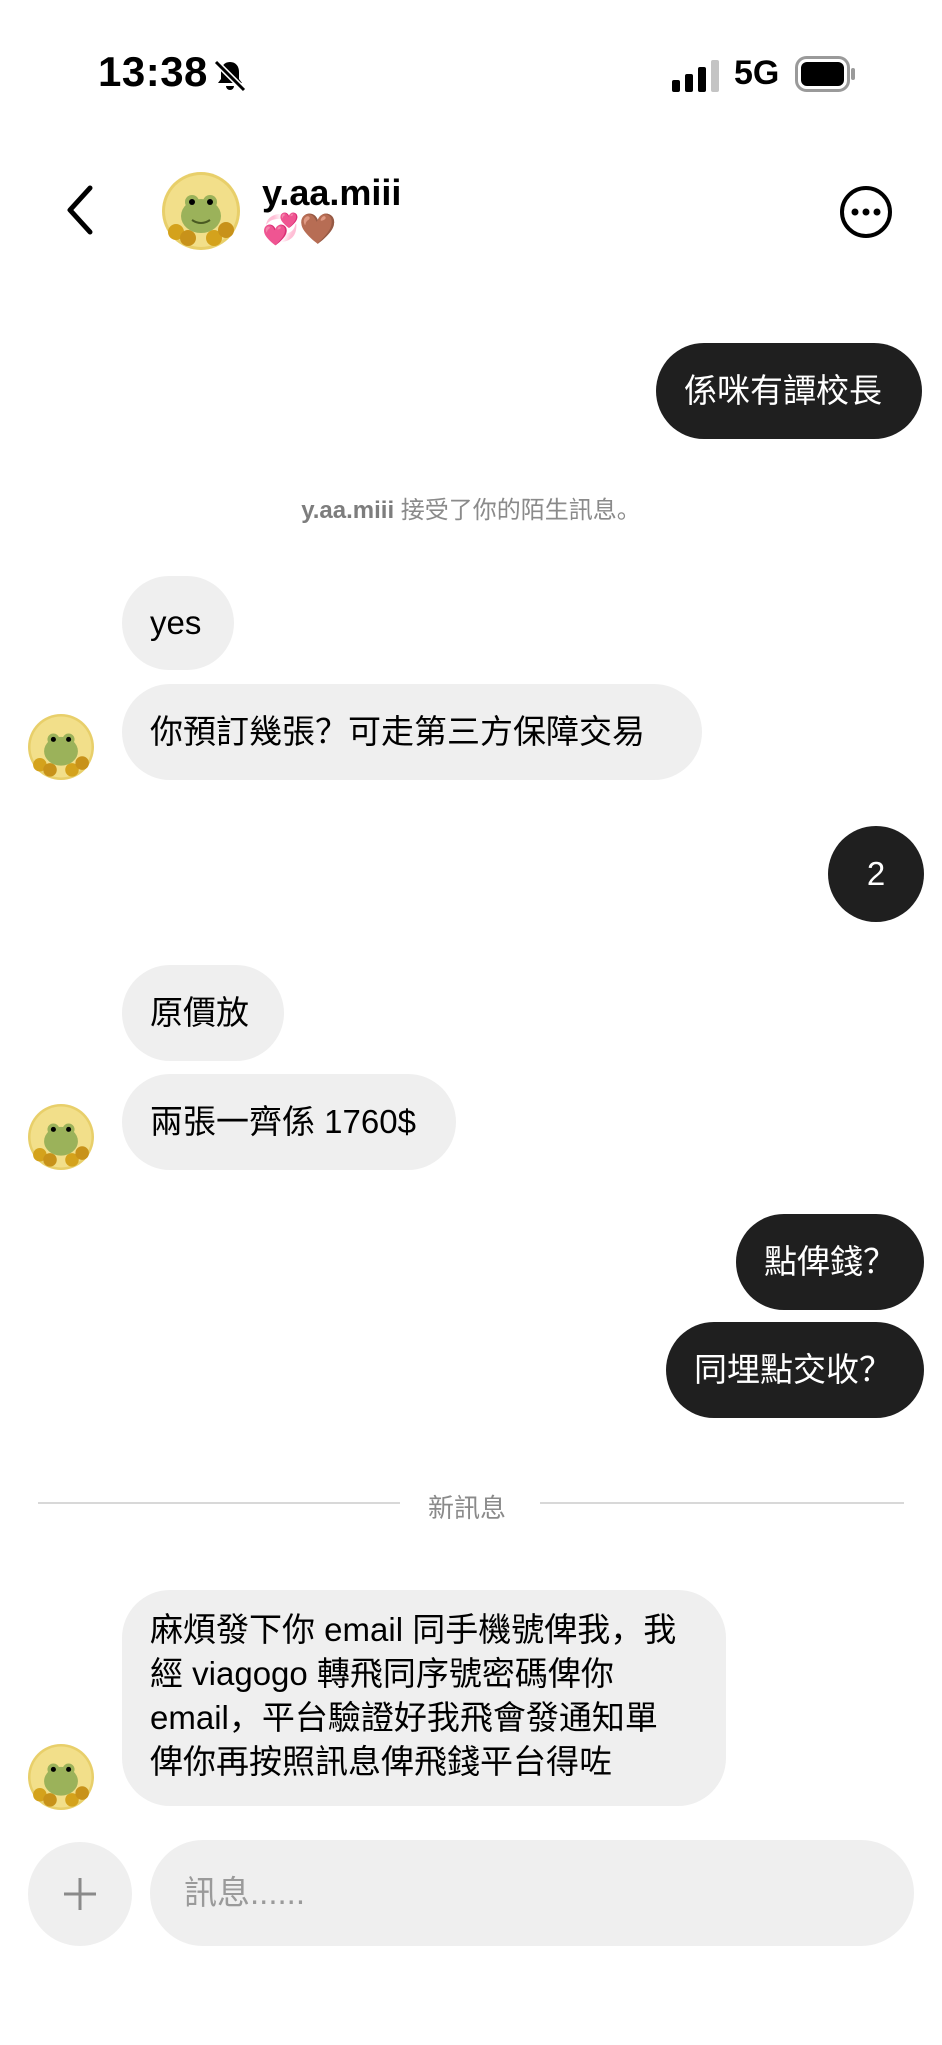 Image resolution: width=942 pixels, height=2045 pixels. What do you see at coordinates (153, 71) in the screenshot?
I see `status-time: 13:38` at bounding box center [153, 71].